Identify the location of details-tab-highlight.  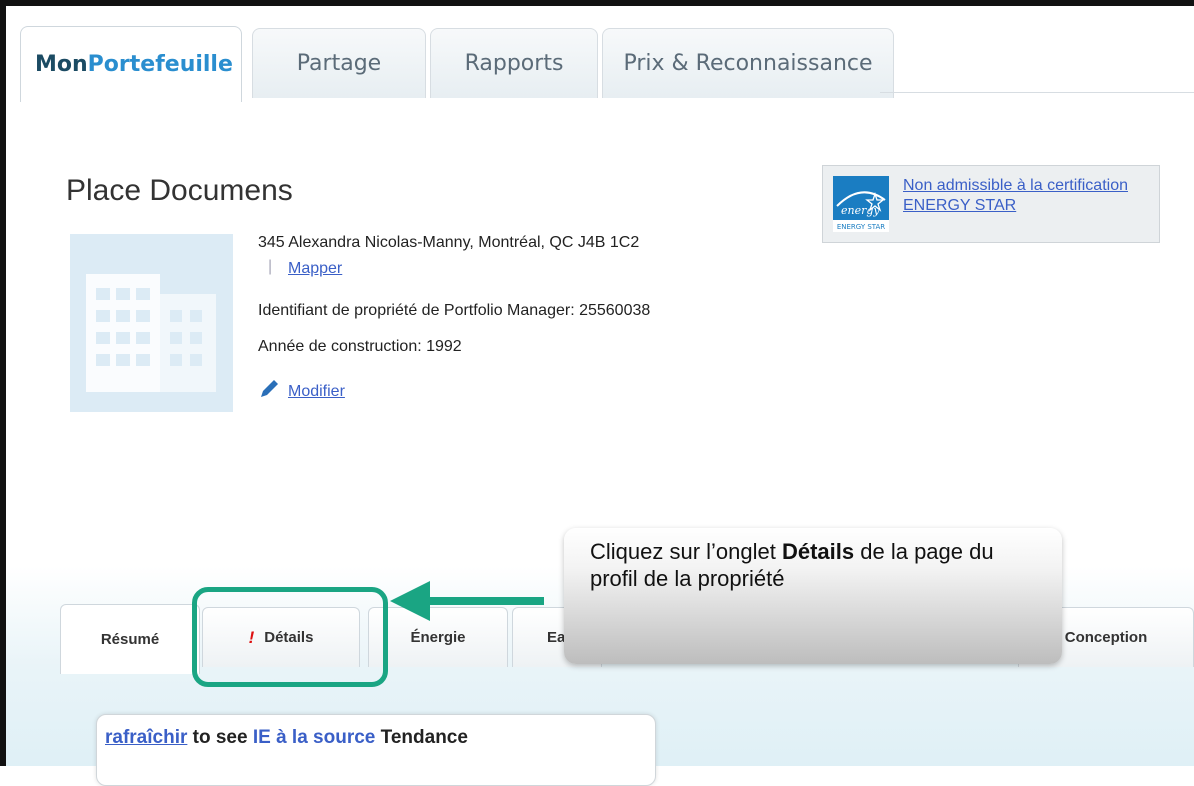
(290, 637).